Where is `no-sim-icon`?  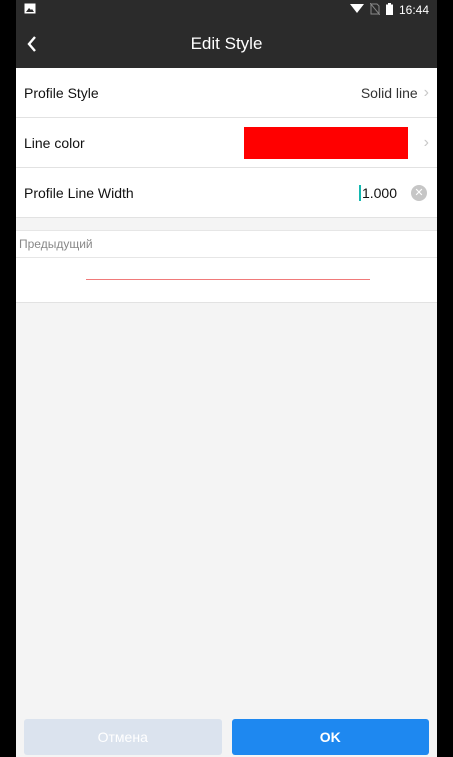 no-sim-icon is located at coordinates (375, 10).